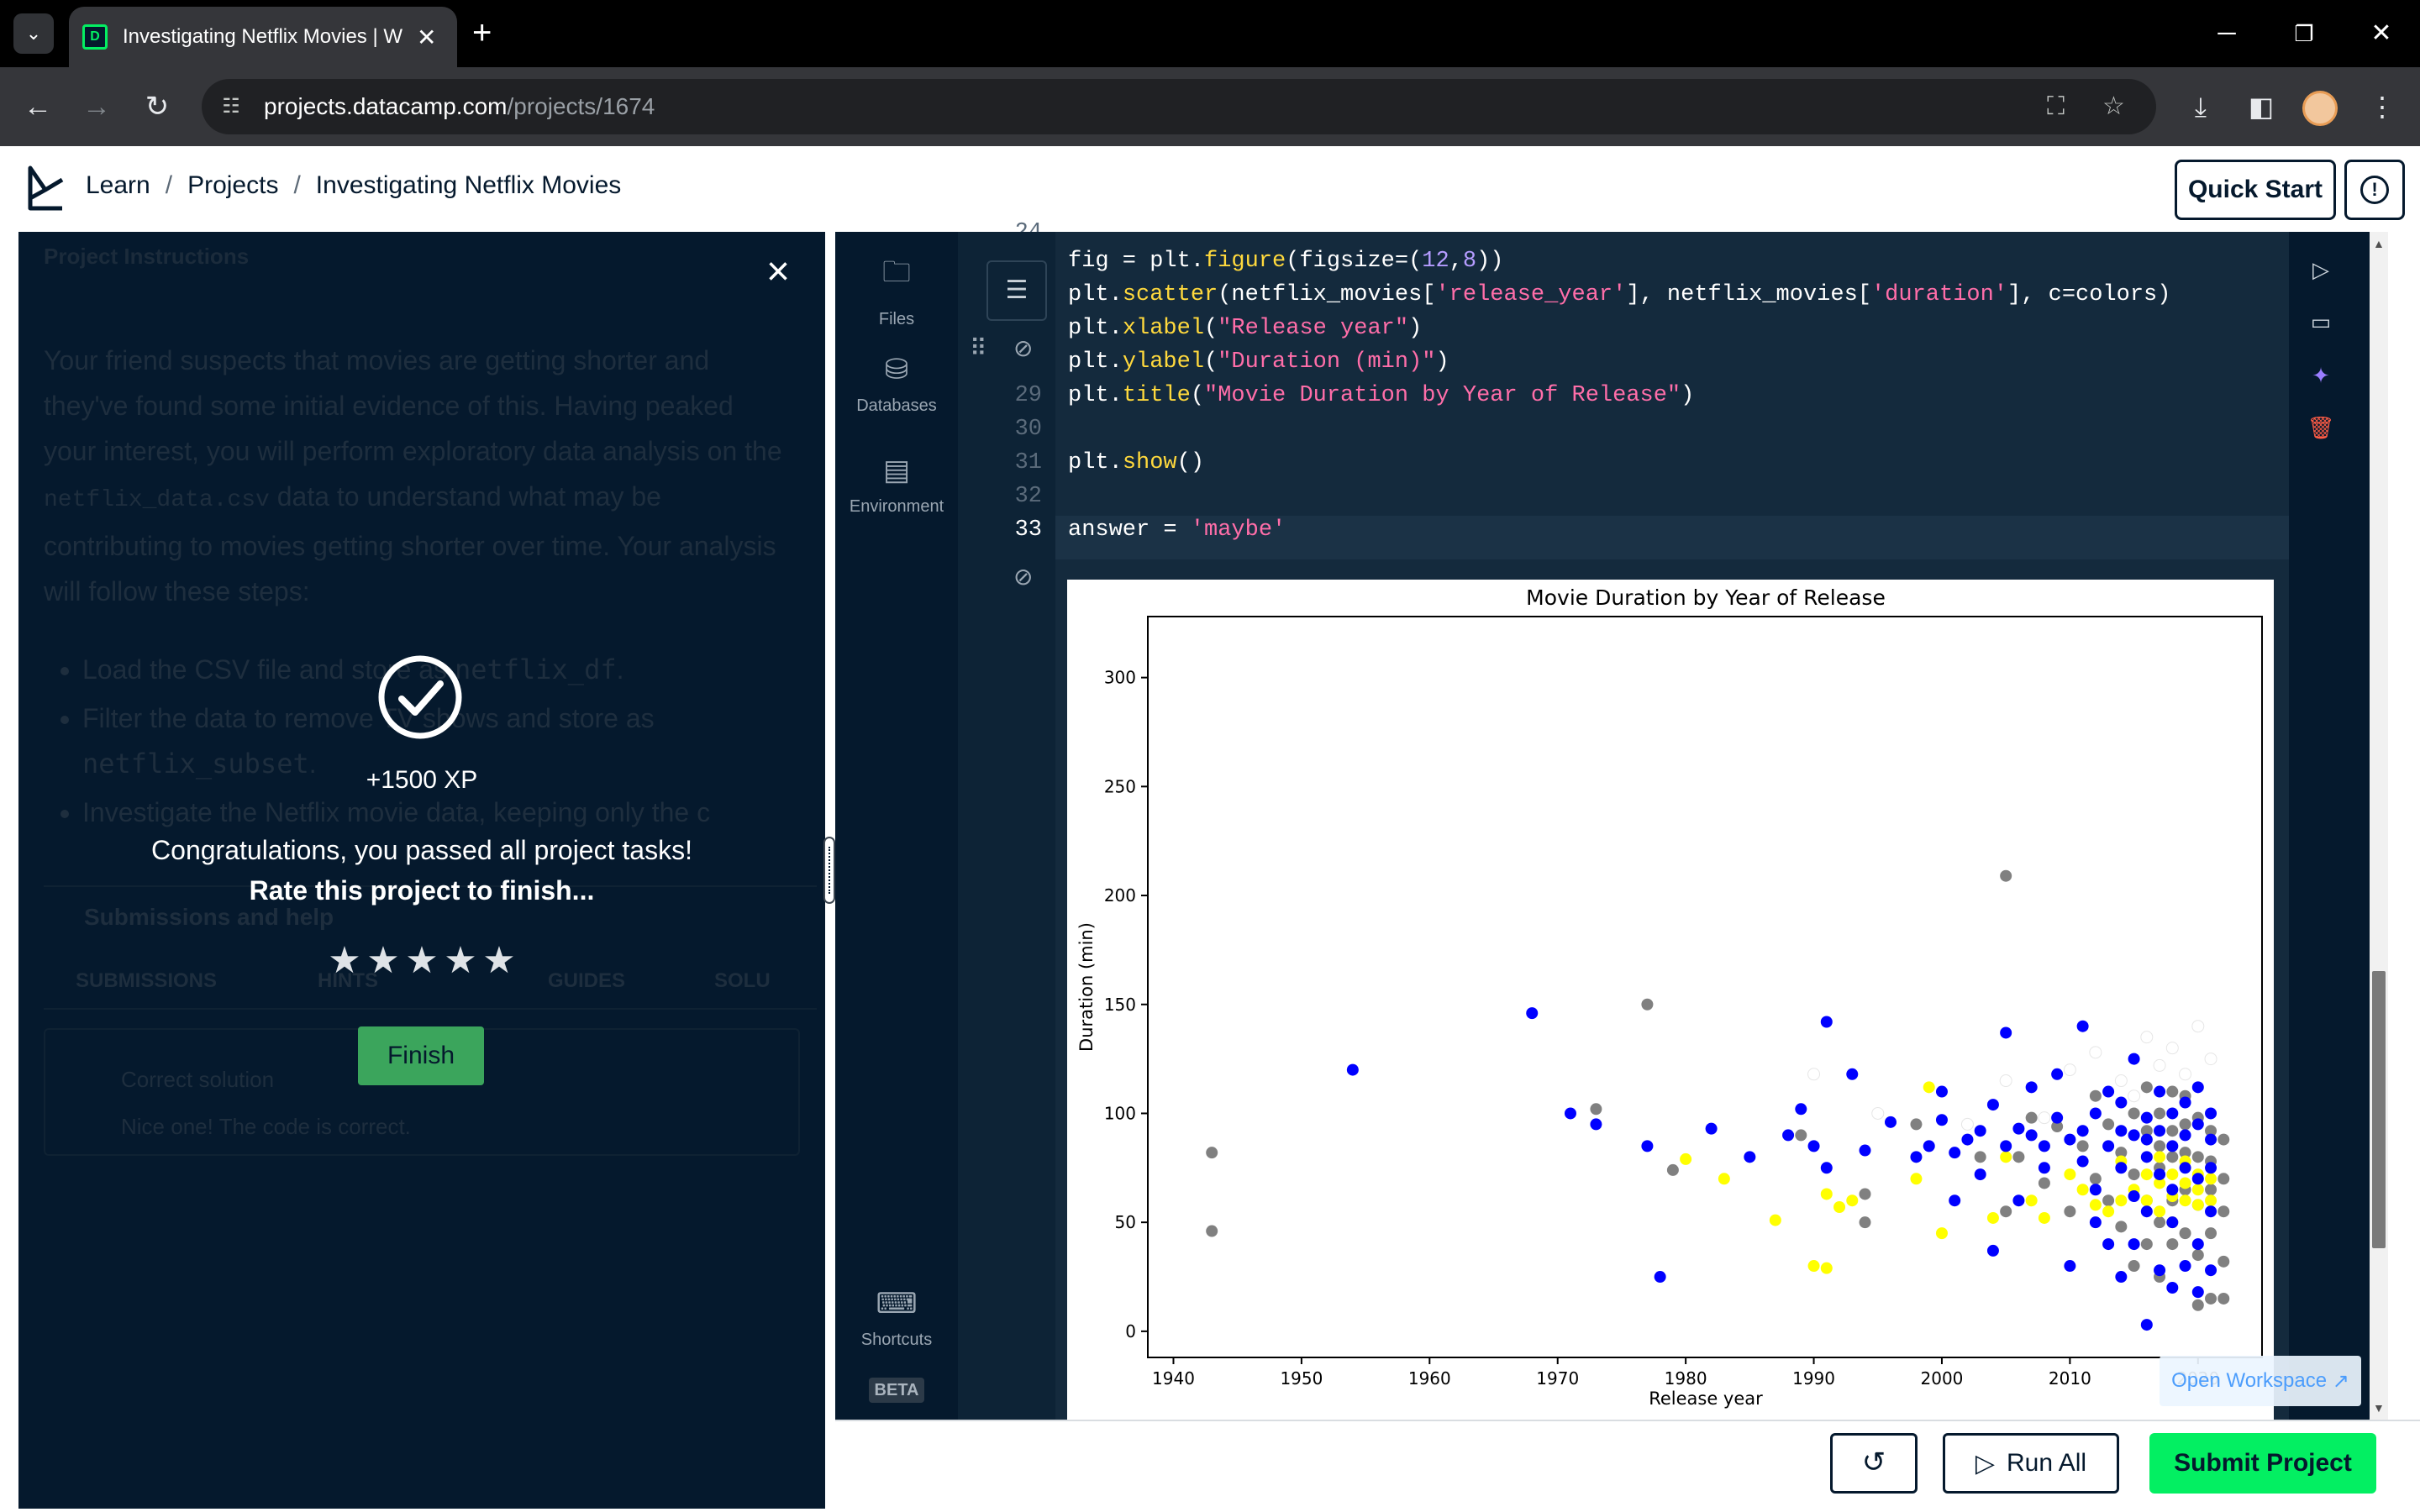  What do you see at coordinates (897, 384) in the screenshot?
I see `sidebar-item-databases: ⛁ Databases` at bounding box center [897, 384].